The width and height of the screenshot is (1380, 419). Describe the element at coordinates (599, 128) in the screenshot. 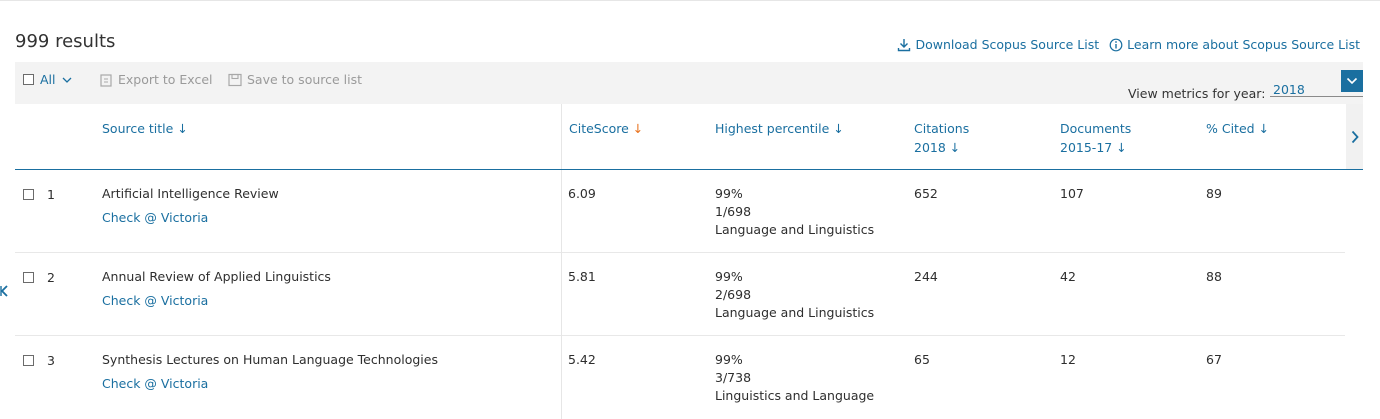

I see `header-citescore-label: CiteScore` at that location.